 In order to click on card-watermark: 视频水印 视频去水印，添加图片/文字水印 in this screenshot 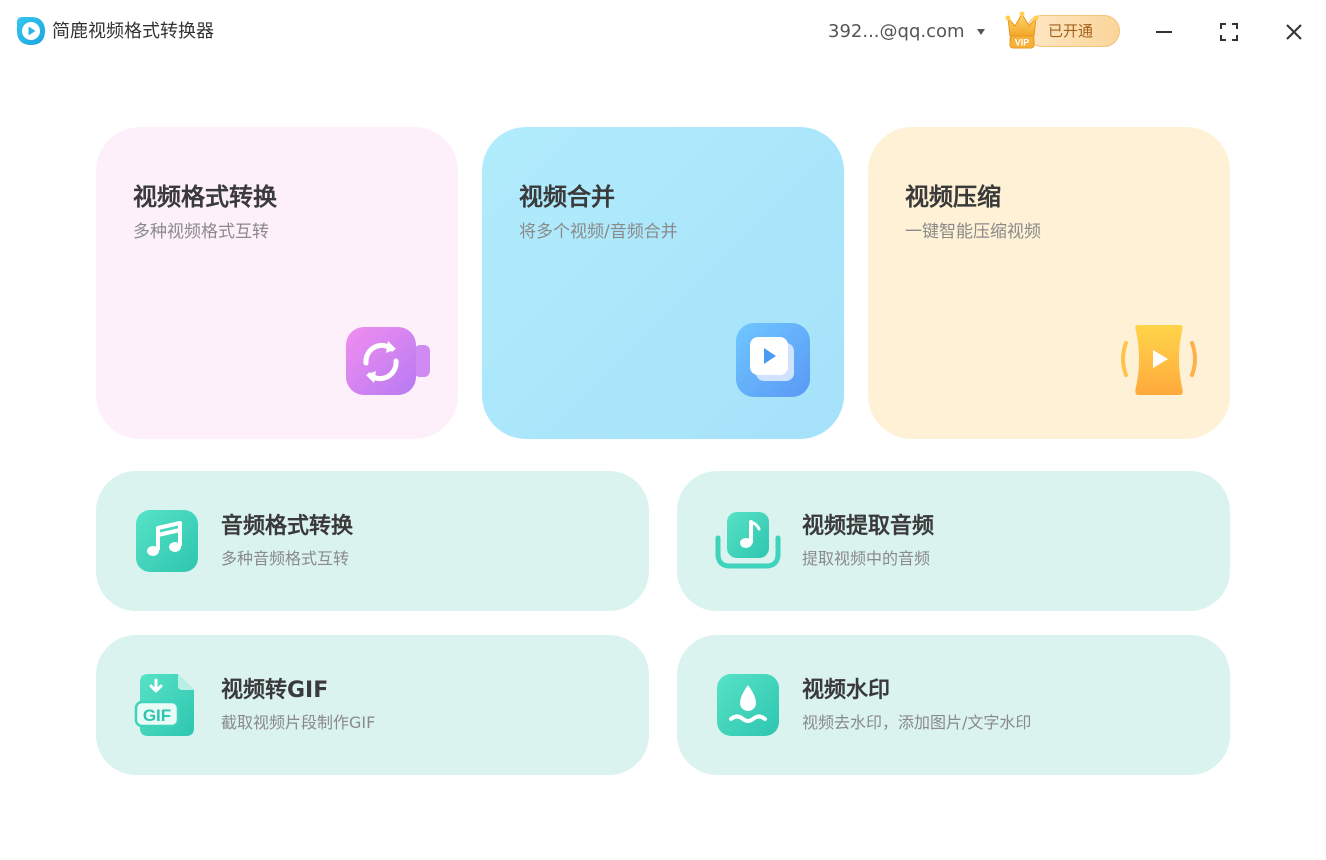, I will do `click(953, 705)`.